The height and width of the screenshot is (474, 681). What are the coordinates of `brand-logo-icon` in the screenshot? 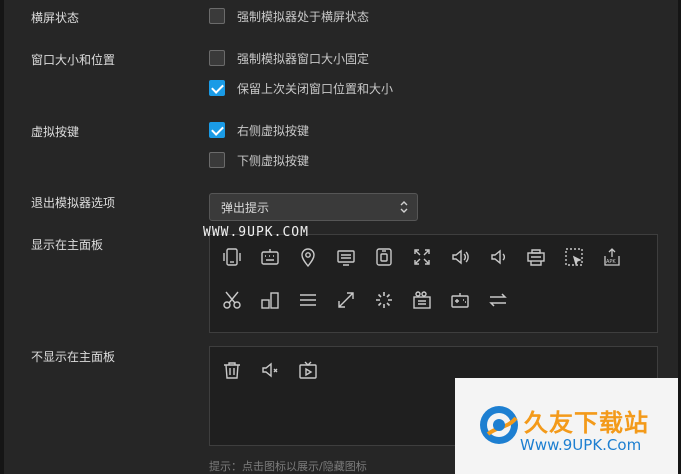 It's located at (499, 425).